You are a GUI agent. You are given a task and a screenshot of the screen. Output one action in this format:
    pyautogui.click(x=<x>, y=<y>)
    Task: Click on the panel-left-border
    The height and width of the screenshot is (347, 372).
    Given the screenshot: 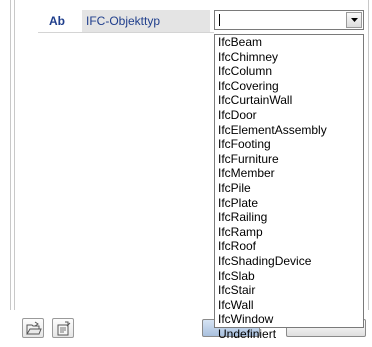 What is the action you would take?
    pyautogui.click(x=10, y=155)
    